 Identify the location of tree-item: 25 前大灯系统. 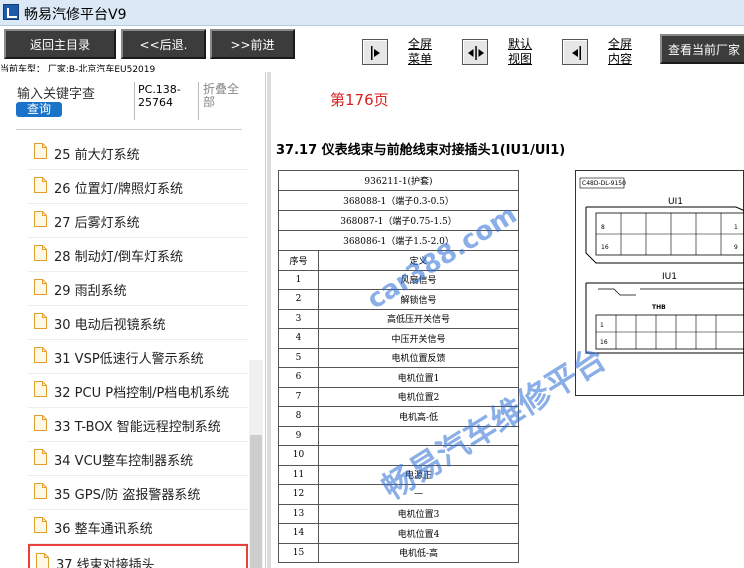
(138, 153).